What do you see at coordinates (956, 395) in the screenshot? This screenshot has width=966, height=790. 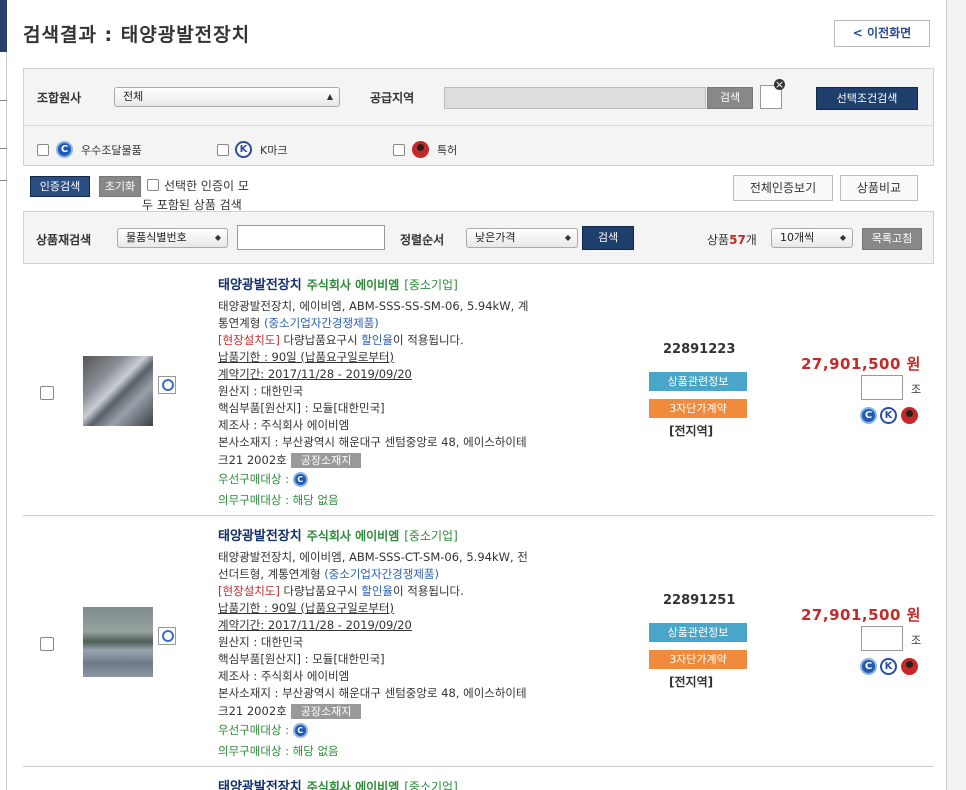 I see `right-gutter` at bounding box center [956, 395].